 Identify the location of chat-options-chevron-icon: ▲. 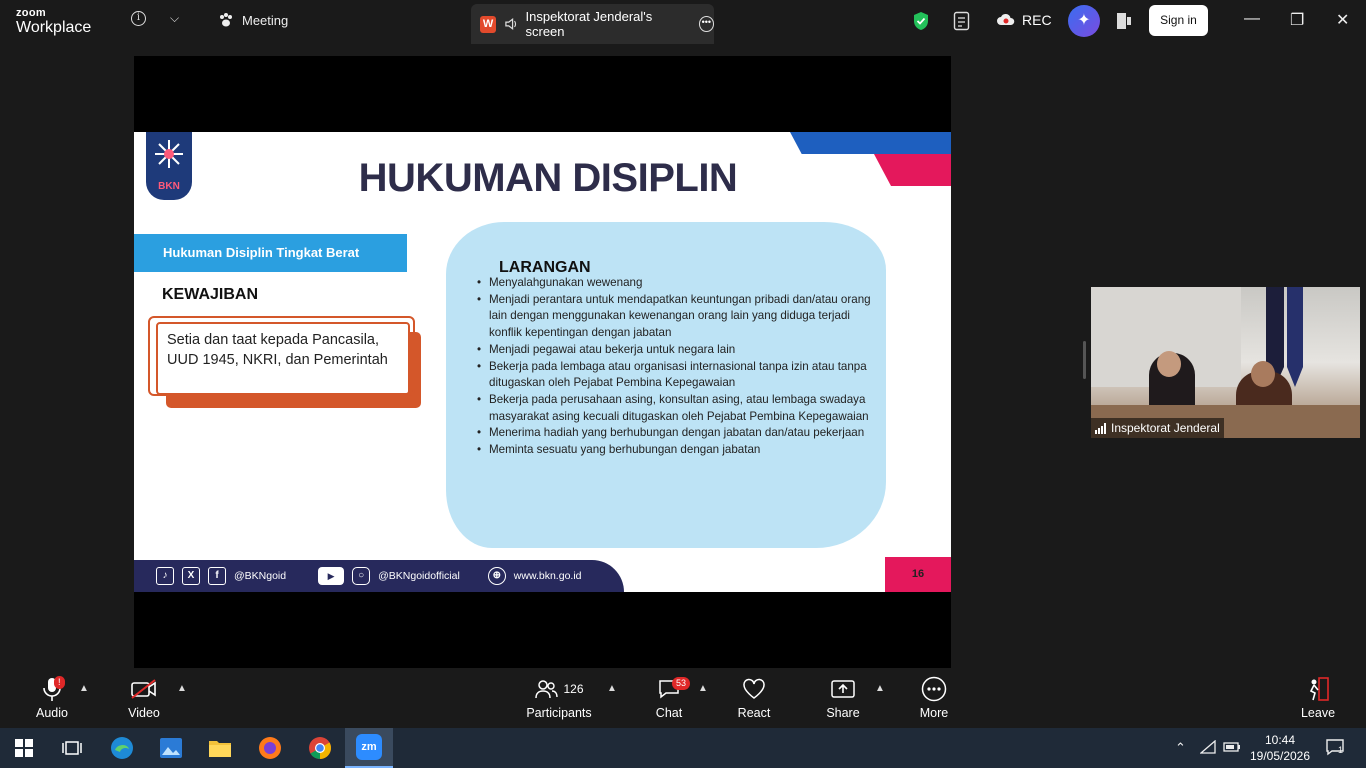
(703, 688).